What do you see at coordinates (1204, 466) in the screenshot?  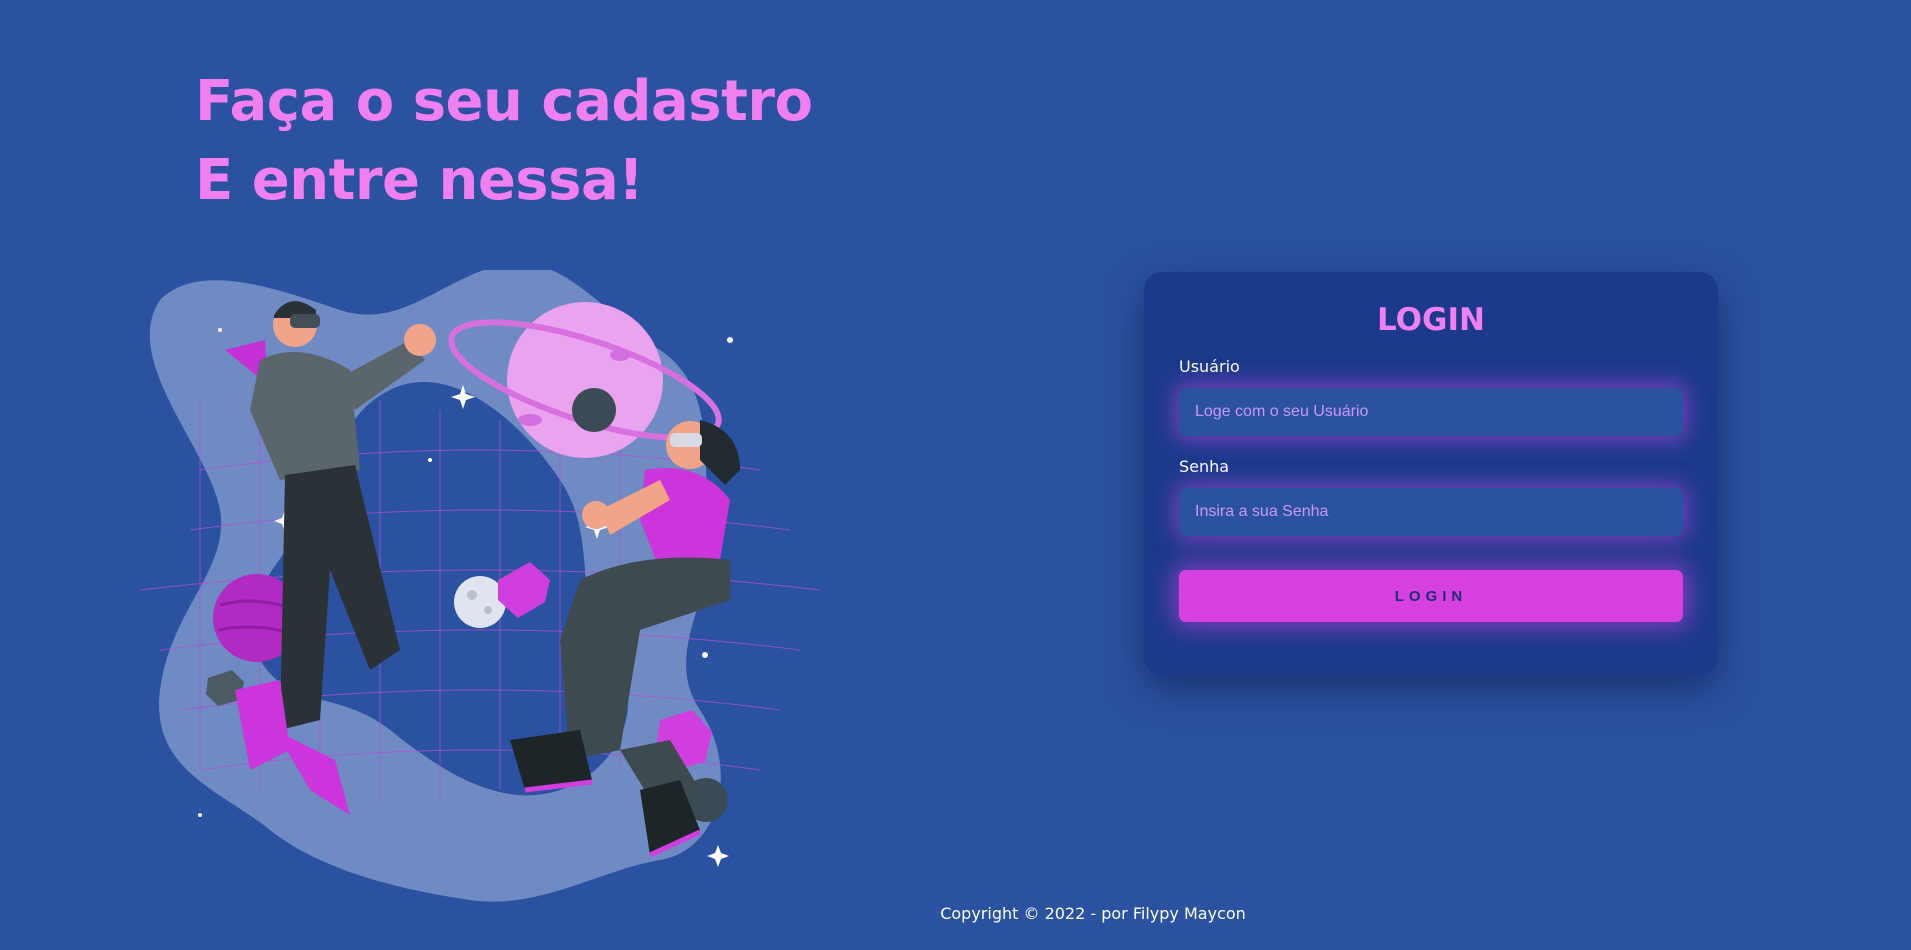 I see `password-label: Senha` at bounding box center [1204, 466].